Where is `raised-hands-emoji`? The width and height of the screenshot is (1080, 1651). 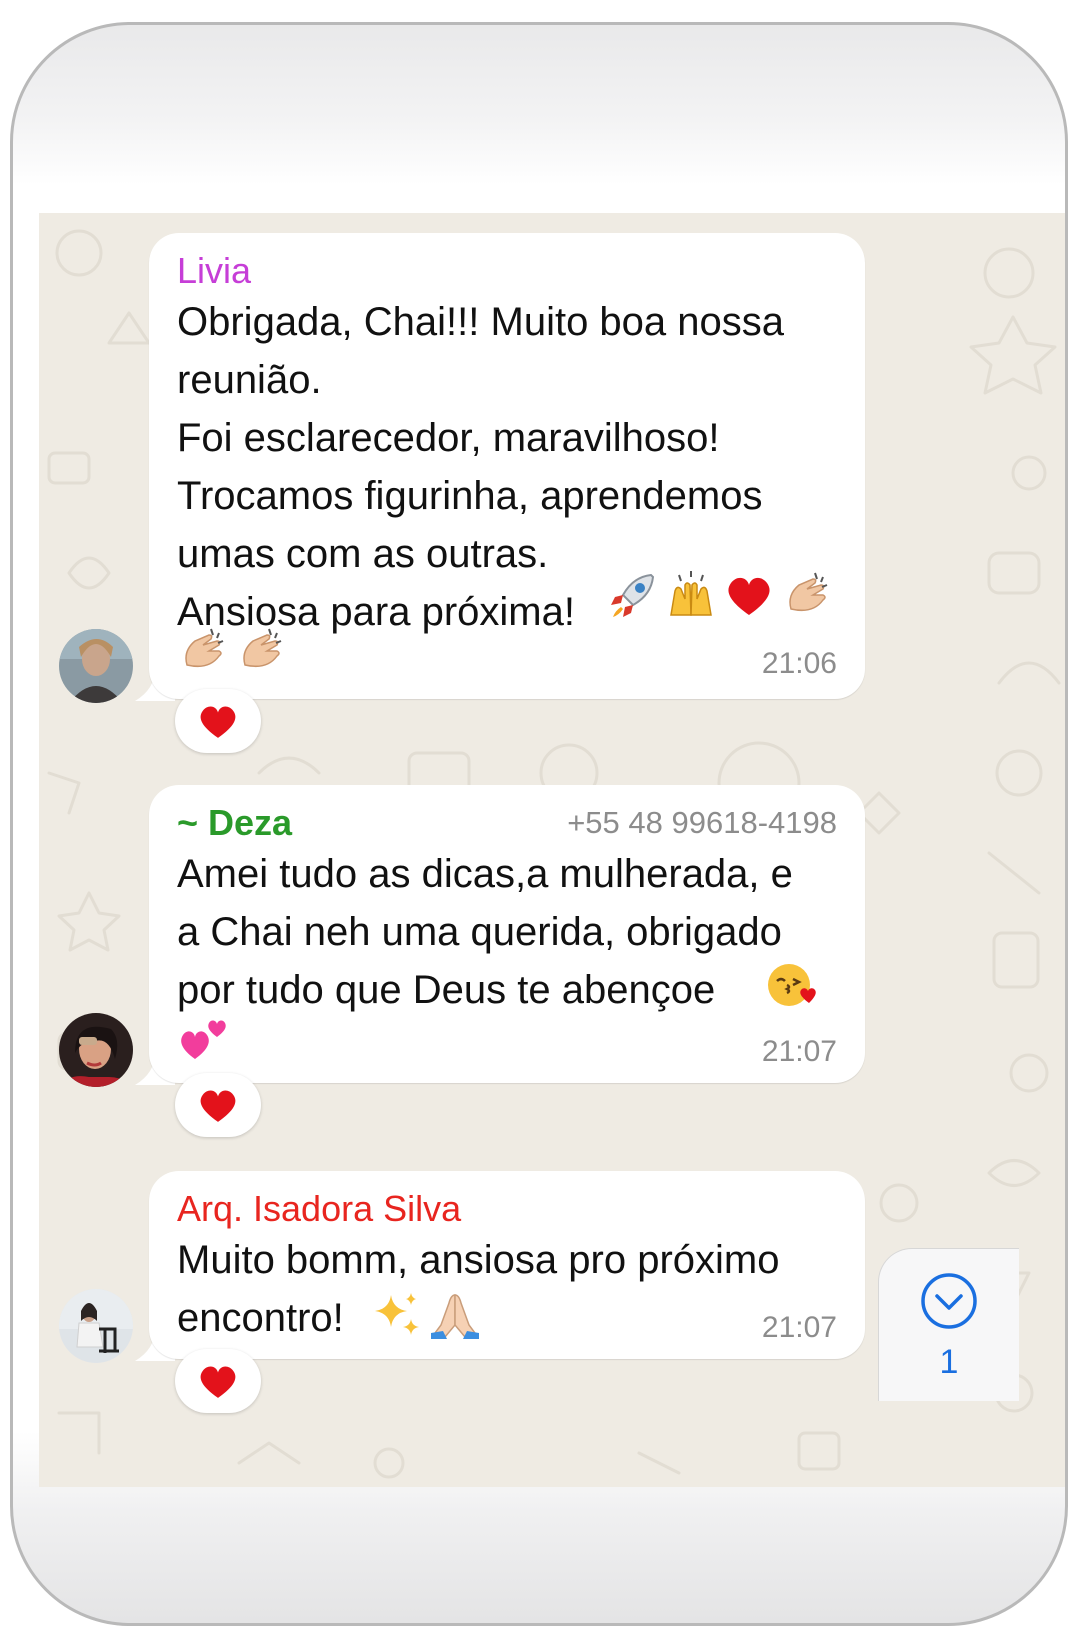
raised-hands-emoji is located at coordinates (691, 593).